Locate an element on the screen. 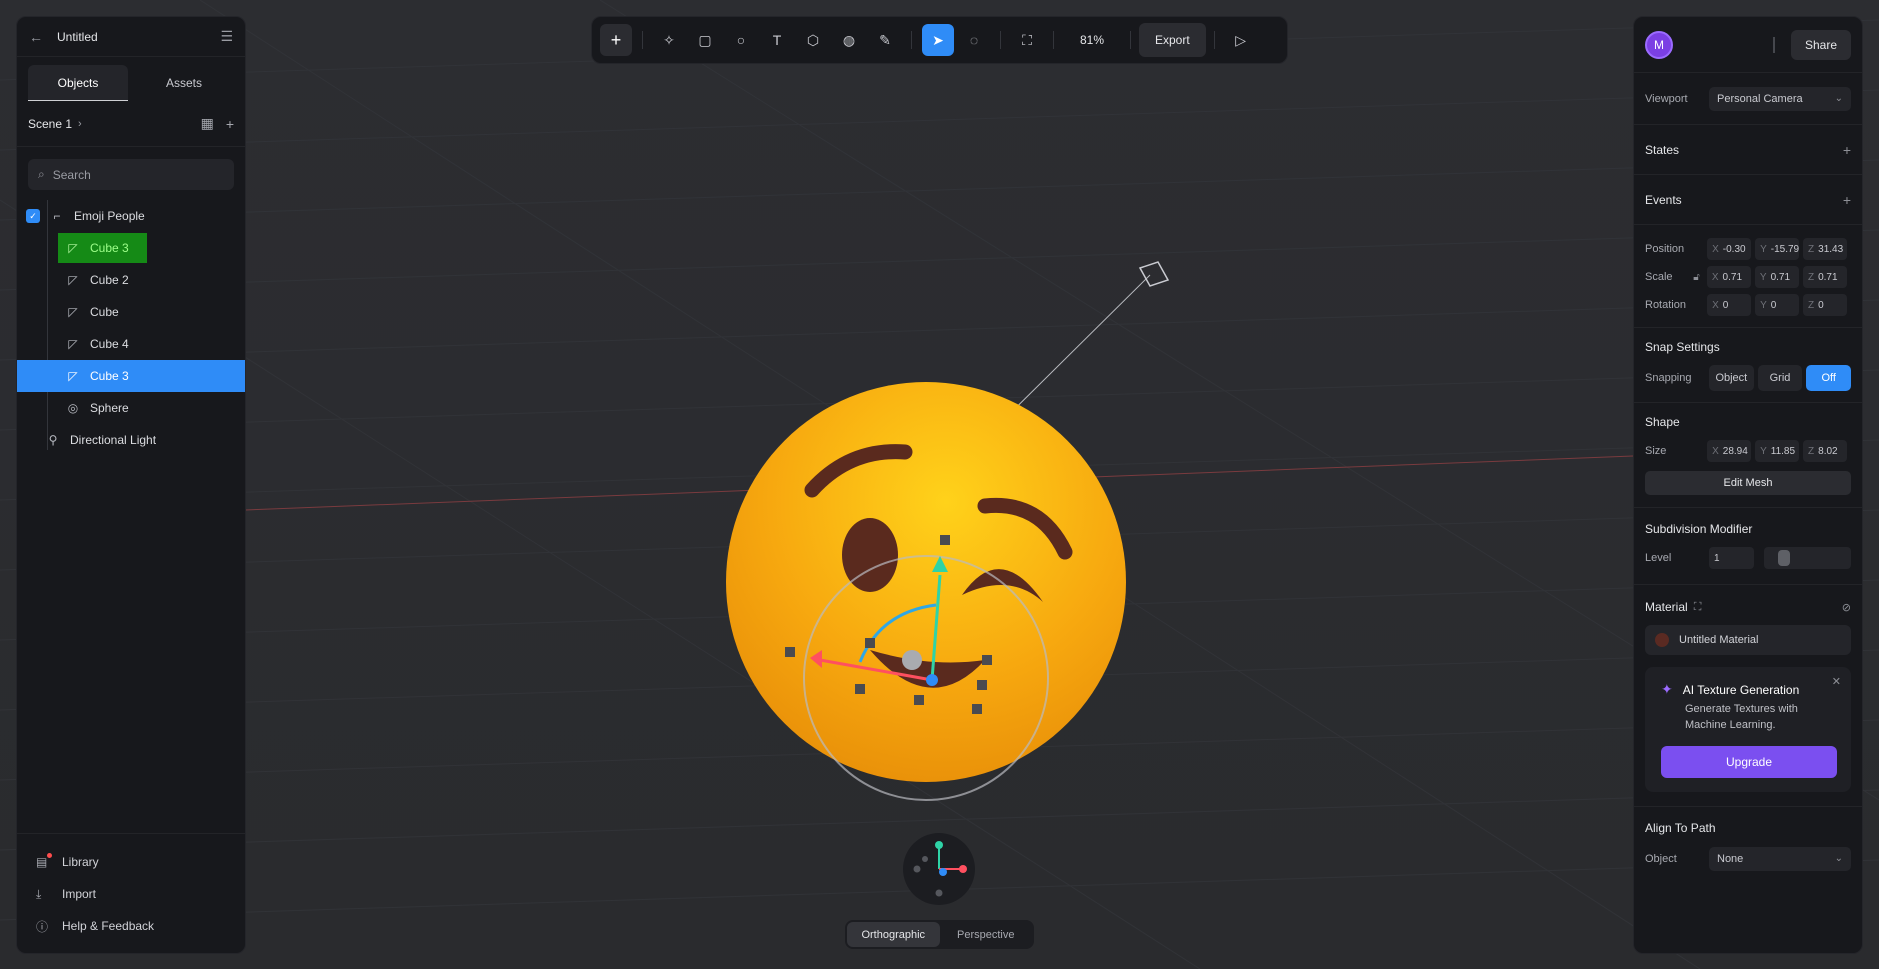 This screenshot has width=1879, height=969. search-icon: ⌕ is located at coordinates (41, 174).